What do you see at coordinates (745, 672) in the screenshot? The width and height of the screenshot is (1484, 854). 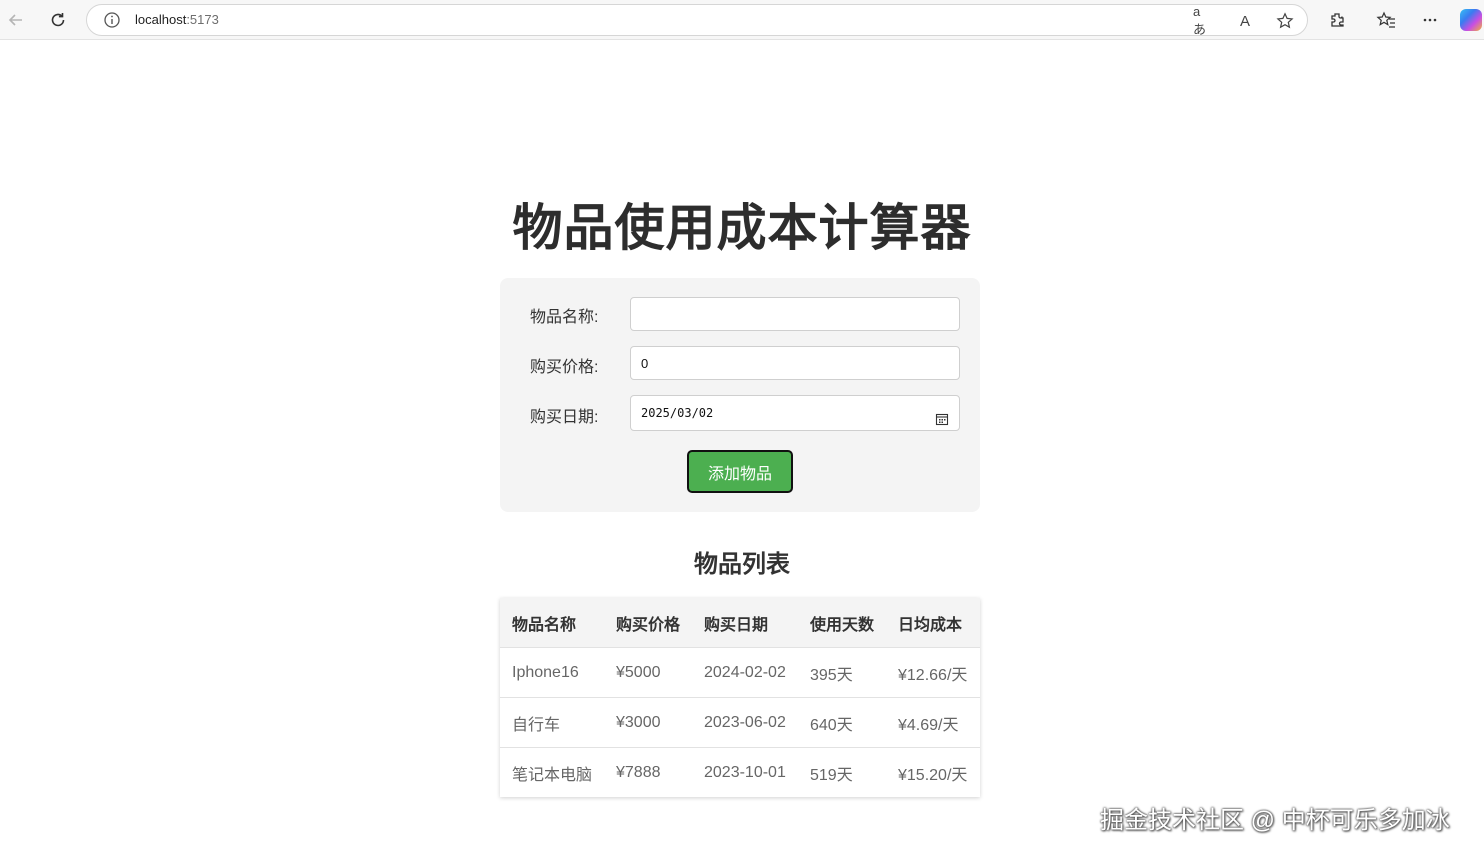 I see `cell-date: 2024-02-02` at bounding box center [745, 672].